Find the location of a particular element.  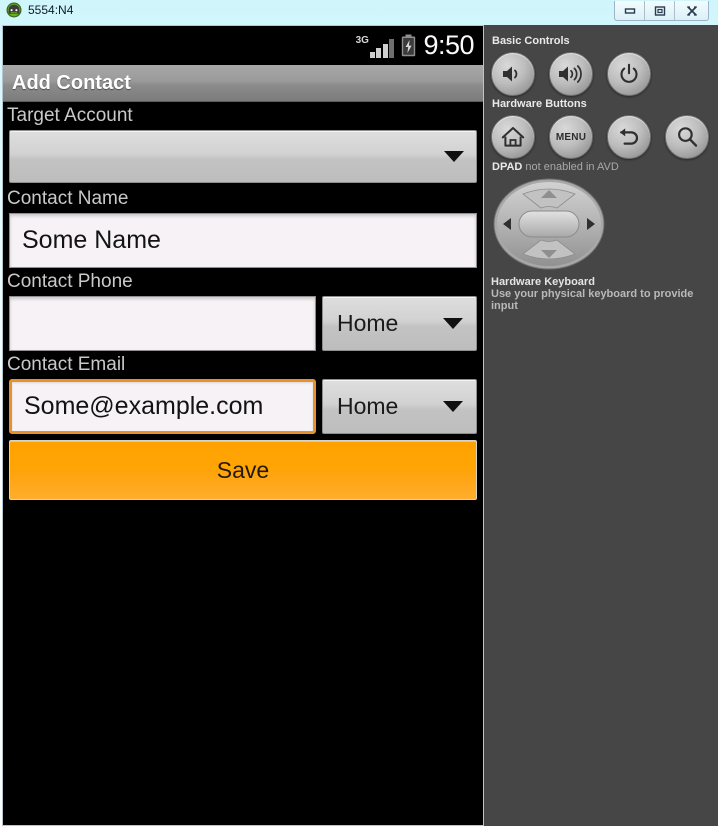

close-icon is located at coordinates (691, 10).